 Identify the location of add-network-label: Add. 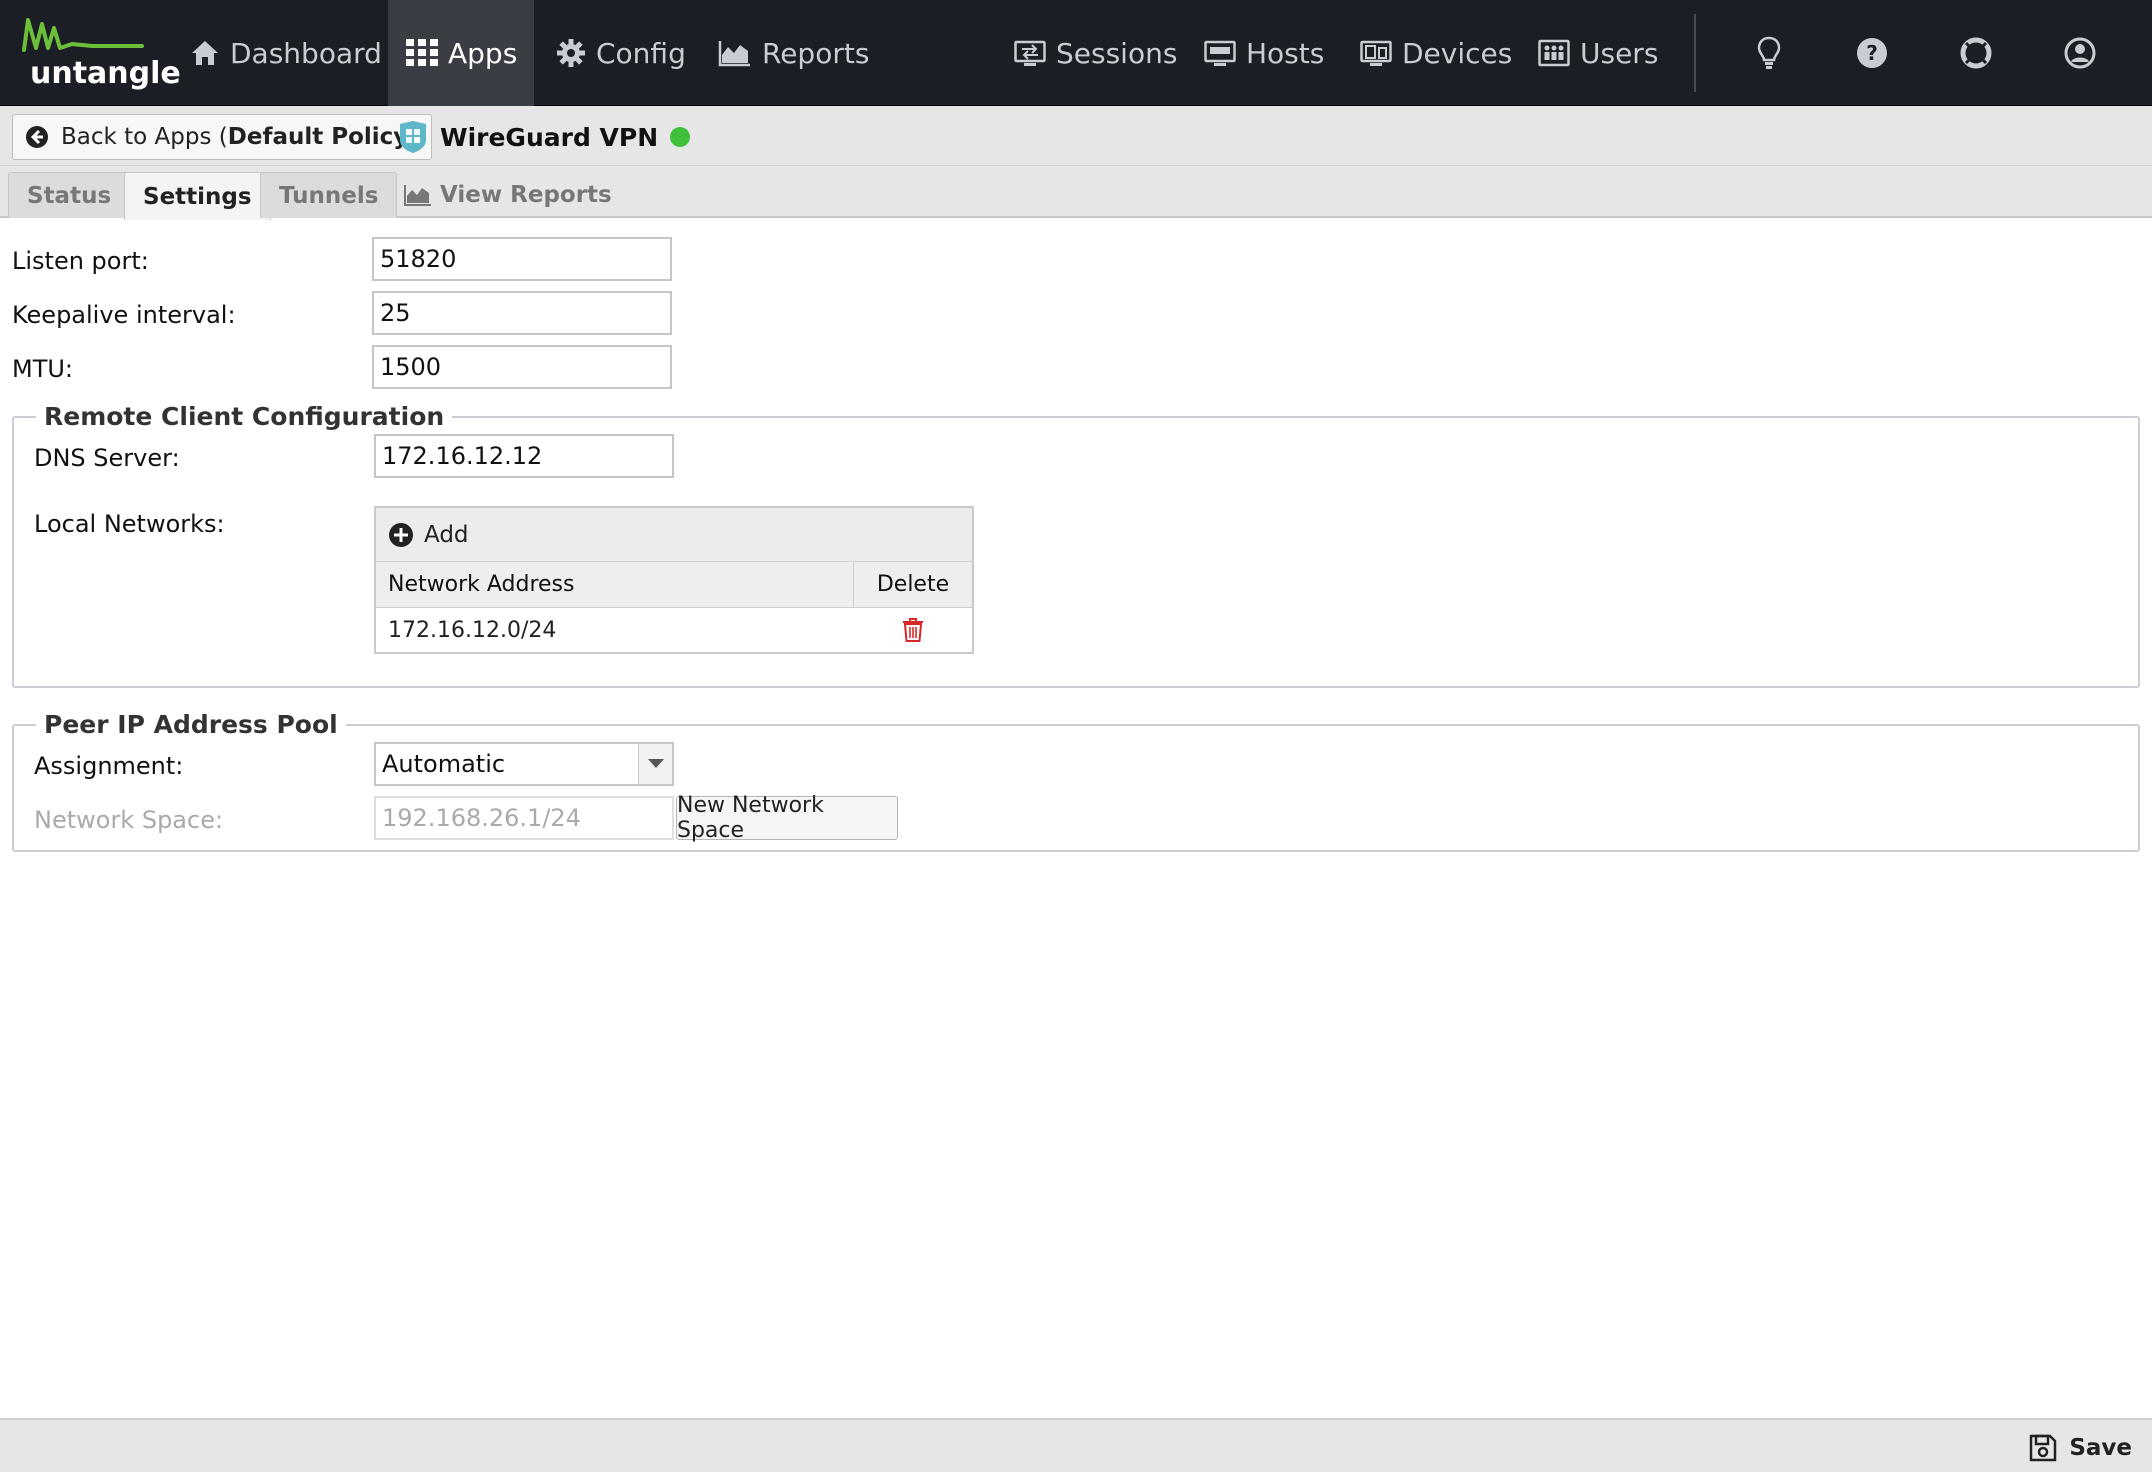
(446, 534).